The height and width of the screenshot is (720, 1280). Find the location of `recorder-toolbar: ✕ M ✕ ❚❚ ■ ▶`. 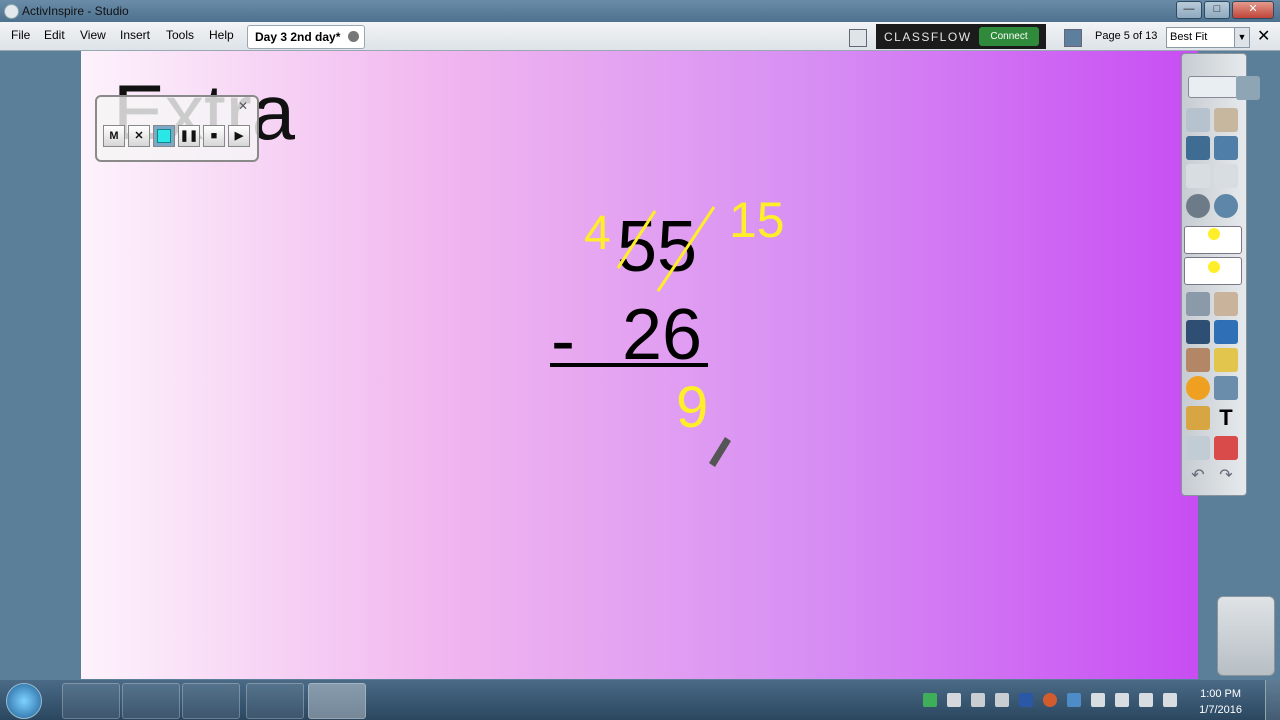

recorder-toolbar: ✕ M ✕ ❚❚ ■ ▶ is located at coordinates (177, 128).